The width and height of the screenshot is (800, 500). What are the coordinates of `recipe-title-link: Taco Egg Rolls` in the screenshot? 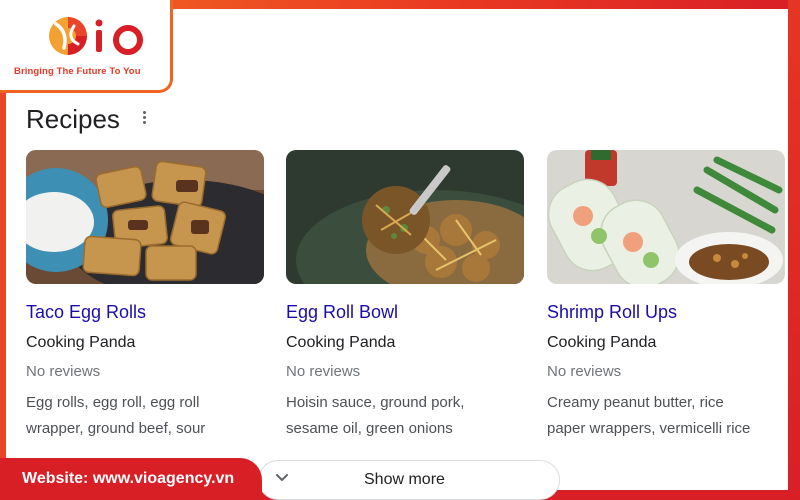 It's located at (145, 312).